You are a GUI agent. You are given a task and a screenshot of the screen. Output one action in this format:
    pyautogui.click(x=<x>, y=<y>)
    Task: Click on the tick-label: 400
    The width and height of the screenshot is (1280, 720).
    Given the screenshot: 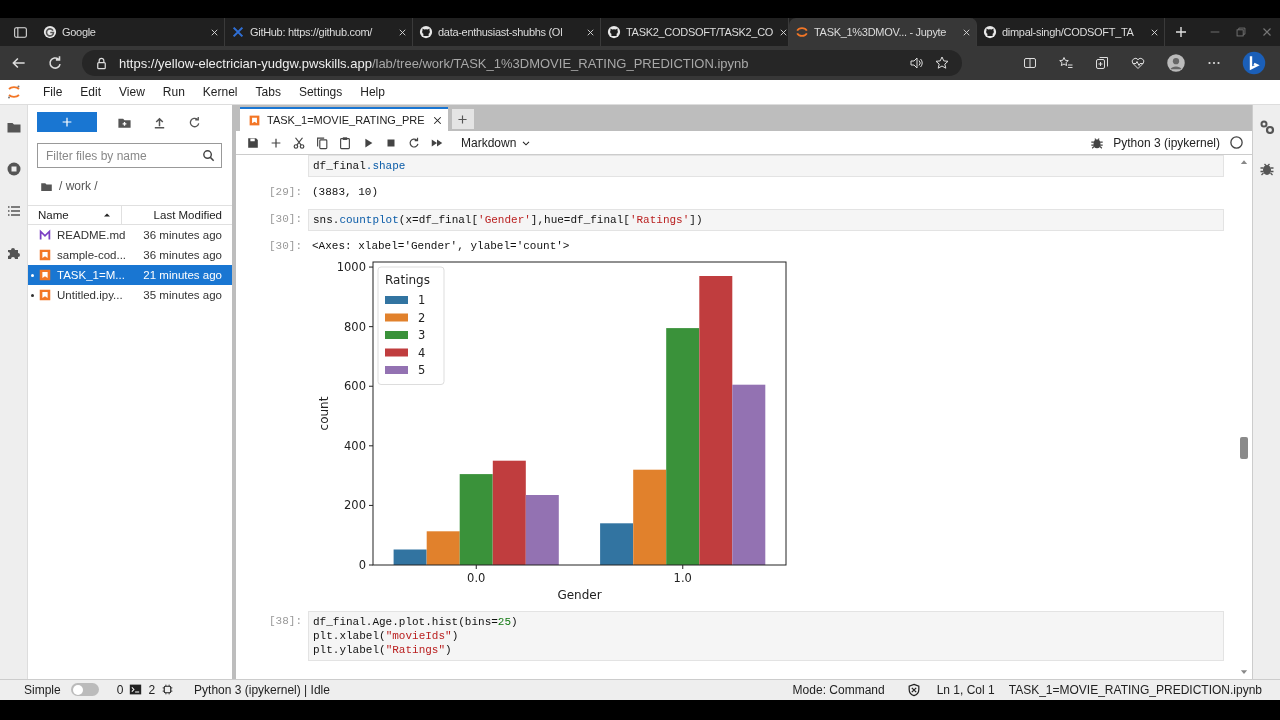 What is the action you would take?
    pyautogui.click(x=355, y=445)
    